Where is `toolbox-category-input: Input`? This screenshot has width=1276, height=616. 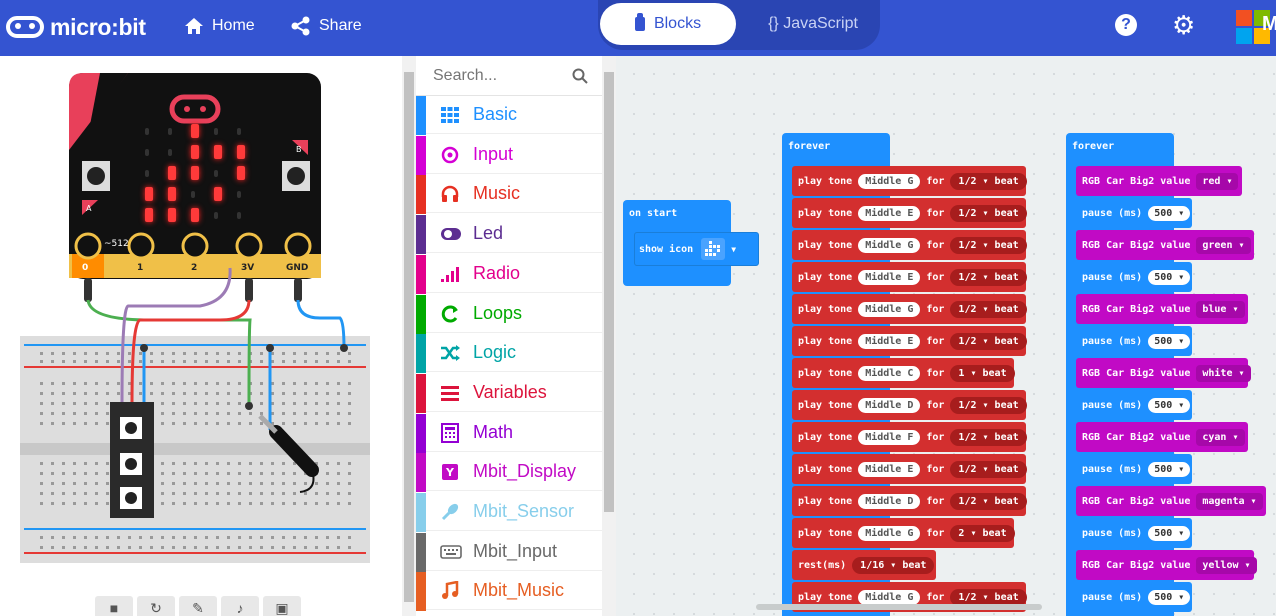 toolbox-category-input: Input is located at coordinates (509, 155).